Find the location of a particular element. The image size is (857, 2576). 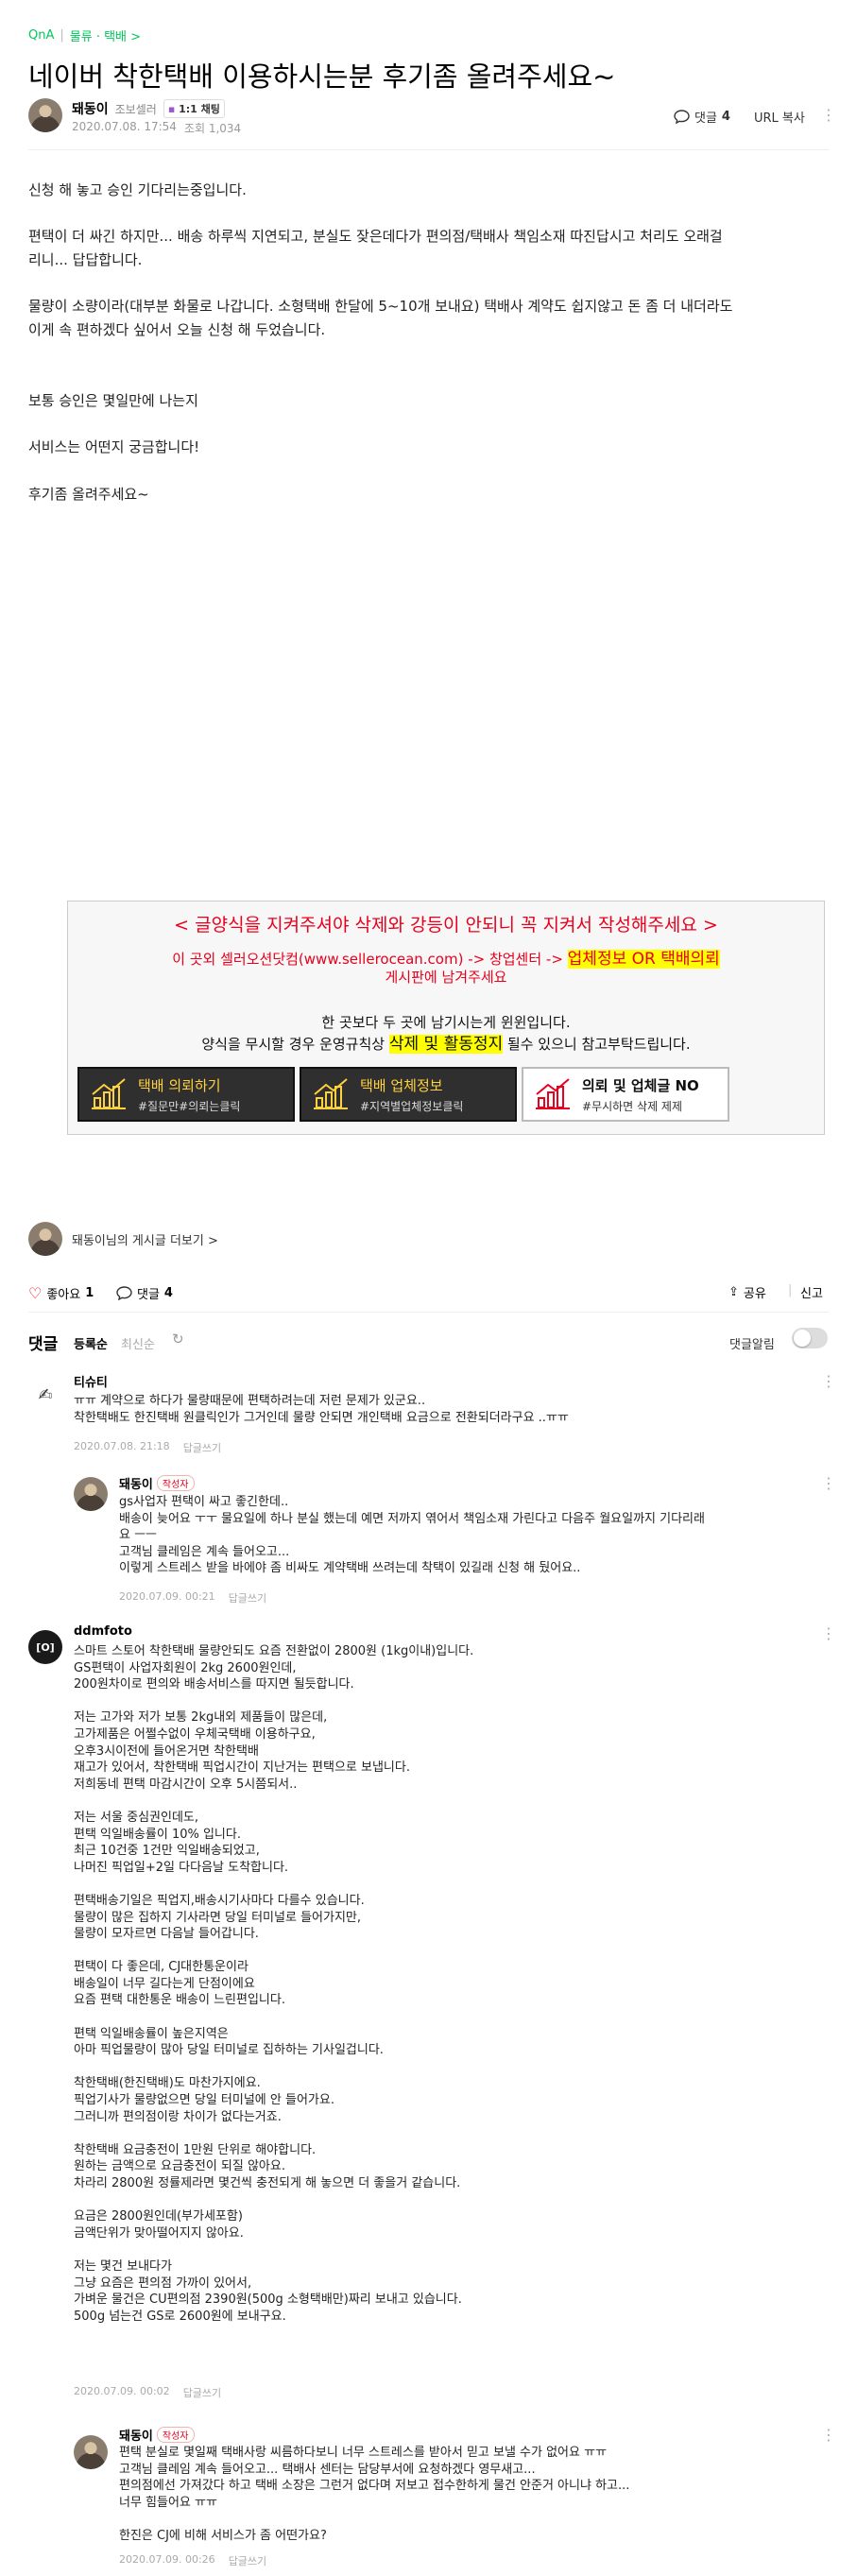

comment-author: ddmfoto is located at coordinates (103, 1631).